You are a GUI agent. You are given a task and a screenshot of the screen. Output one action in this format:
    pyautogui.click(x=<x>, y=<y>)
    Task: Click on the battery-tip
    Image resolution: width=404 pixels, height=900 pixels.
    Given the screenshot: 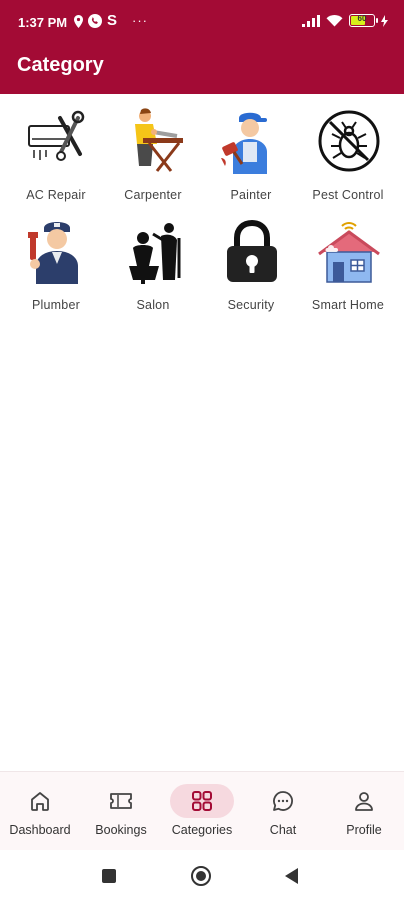 What is the action you would take?
    pyautogui.click(x=377, y=20)
    